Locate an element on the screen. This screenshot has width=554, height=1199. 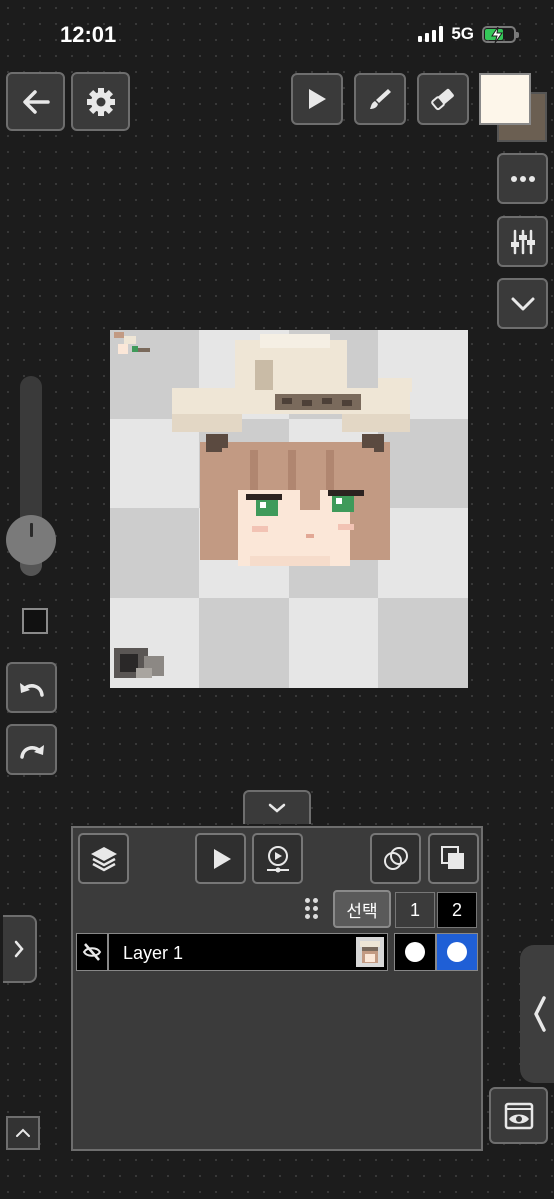
brush-icon is located at coordinates (380, 99).